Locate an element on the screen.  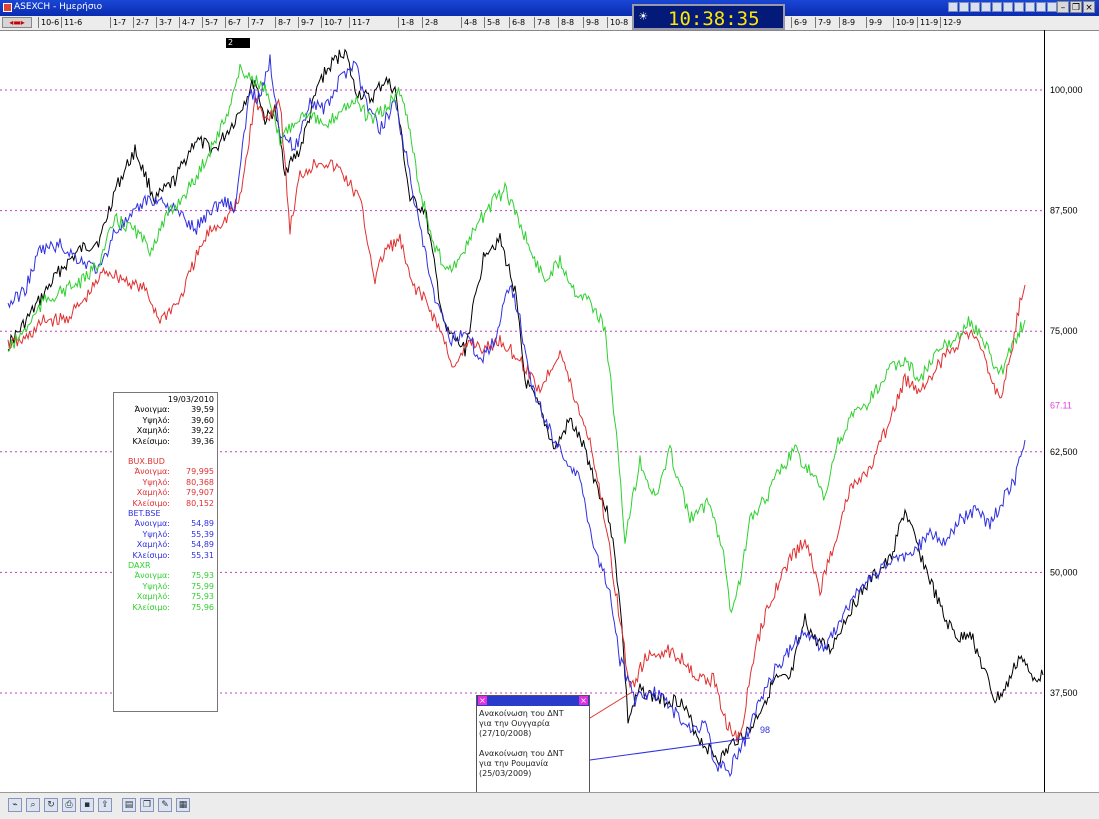
date-label: 6-8 is located at coordinates (517, 22).